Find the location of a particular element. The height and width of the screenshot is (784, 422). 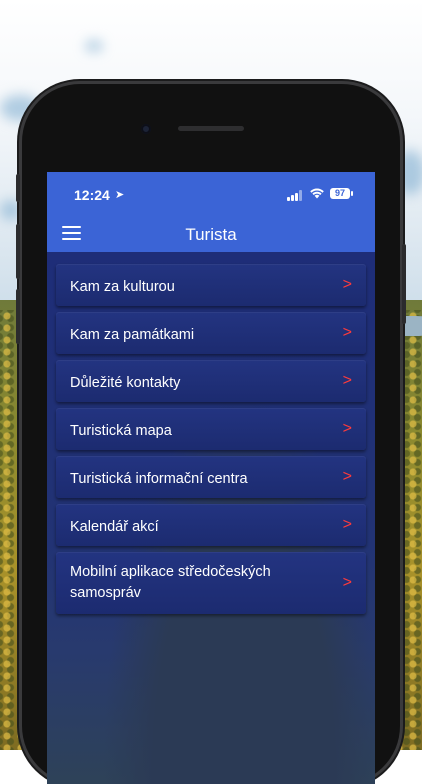

menu-item-label: Kam za kulturou is located at coordinates (122, 287).